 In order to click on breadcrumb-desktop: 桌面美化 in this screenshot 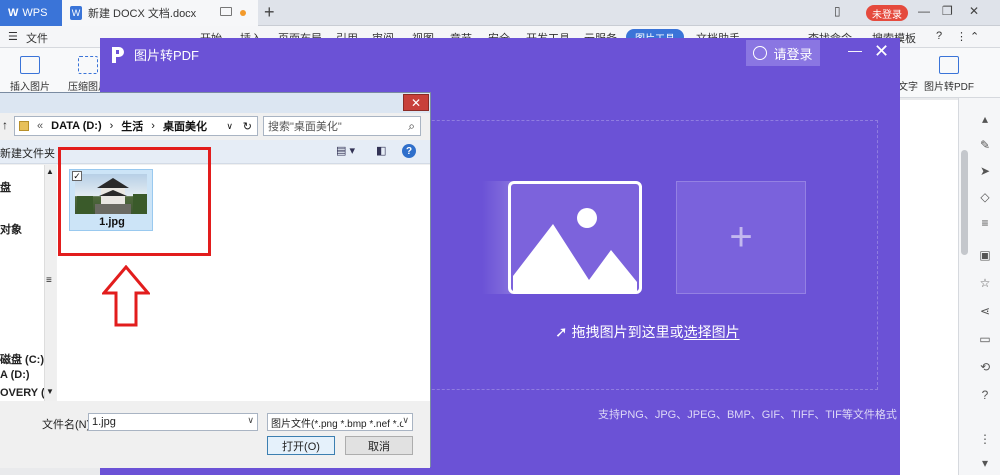, I will do `click(185, 126)`.